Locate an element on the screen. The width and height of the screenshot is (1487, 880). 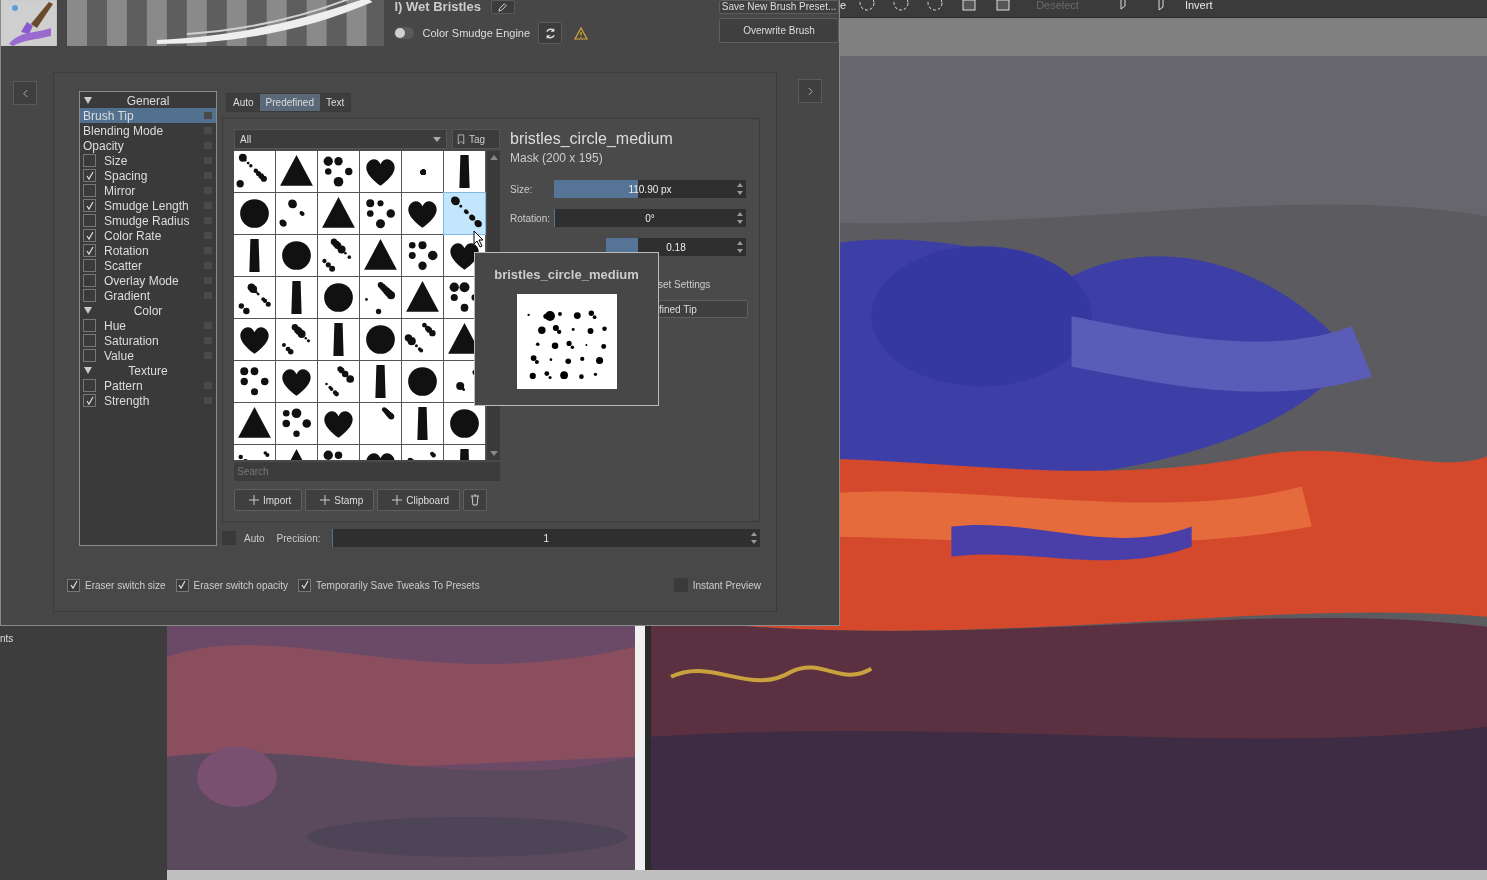
slider: 110.90 px is located at coordinates (650, 189).